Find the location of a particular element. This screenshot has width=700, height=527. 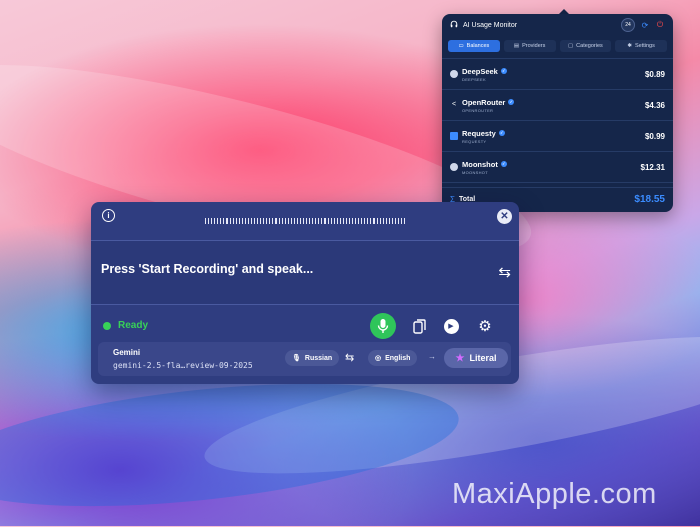

sparkle-icon: ★ is located at coordinates (460, 358).